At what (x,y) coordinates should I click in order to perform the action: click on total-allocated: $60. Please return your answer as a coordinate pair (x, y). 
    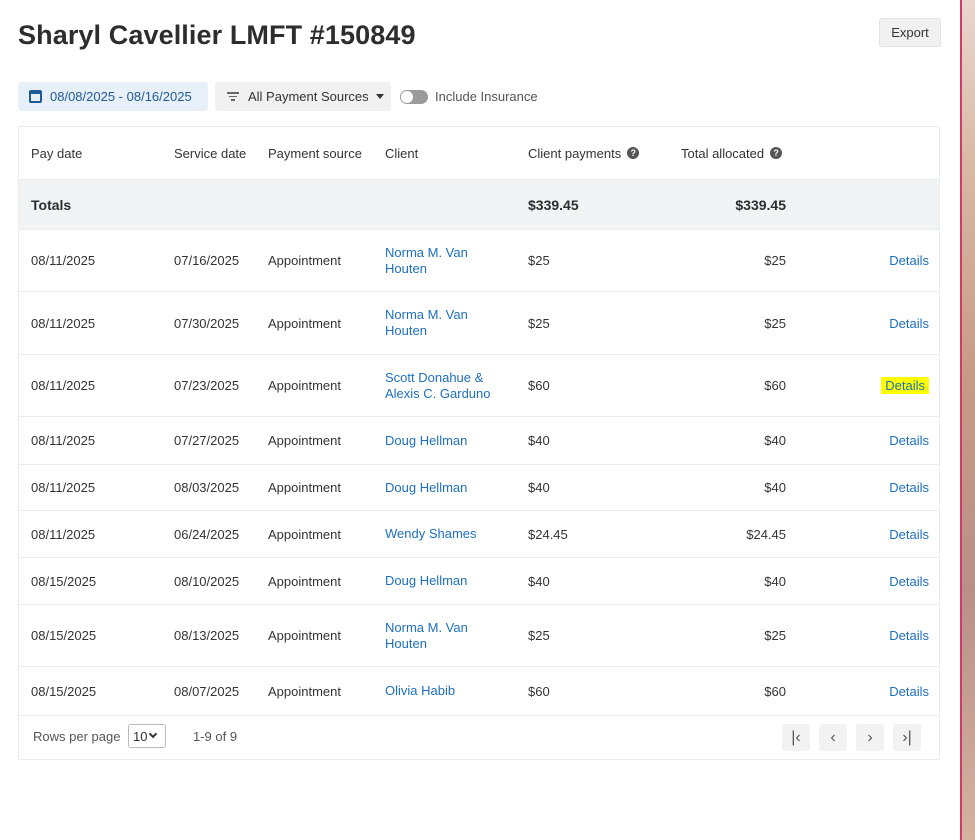
    Looking at the image, I should click on (775, 691).